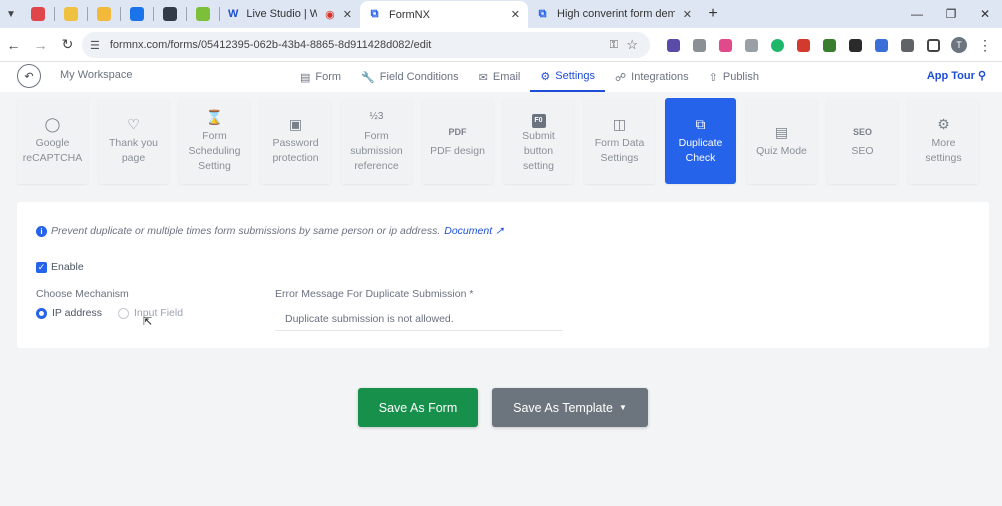 This screenshot has height=506, width=1002. I want to click on card-label: Google reCAPTCHA, so click(52, 150).